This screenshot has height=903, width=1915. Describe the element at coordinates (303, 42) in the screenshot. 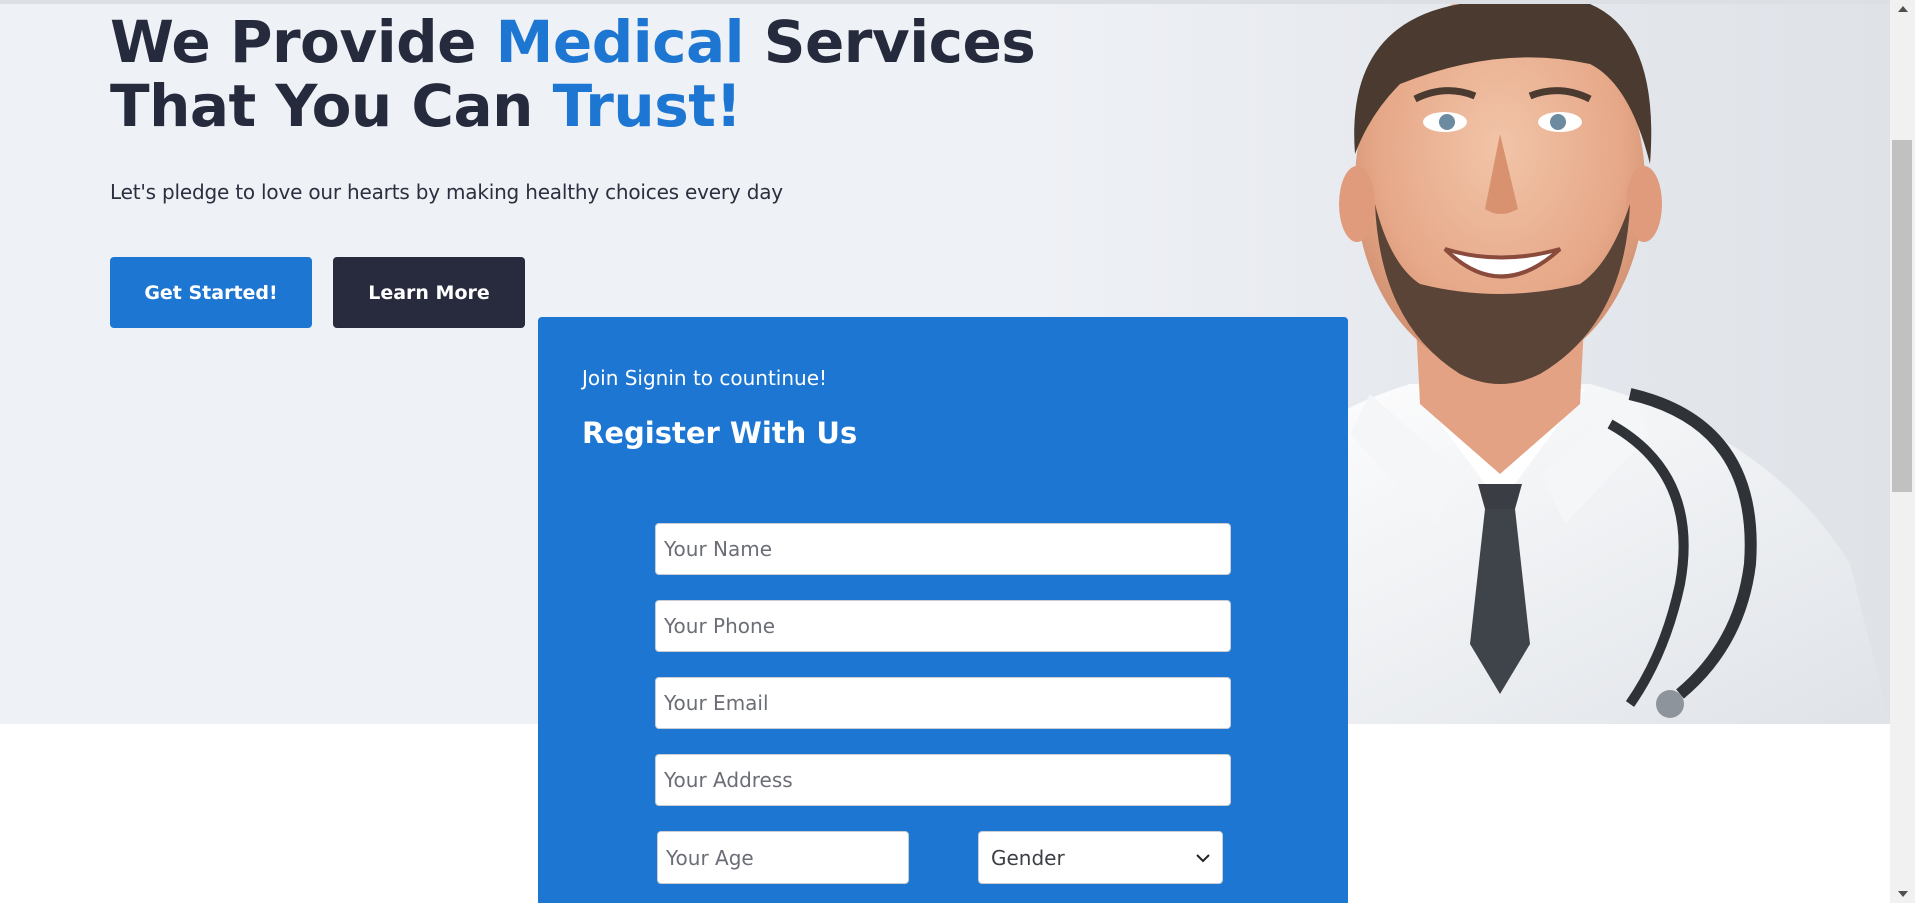

I see `headline-line1-pre: We Provide` at that location.